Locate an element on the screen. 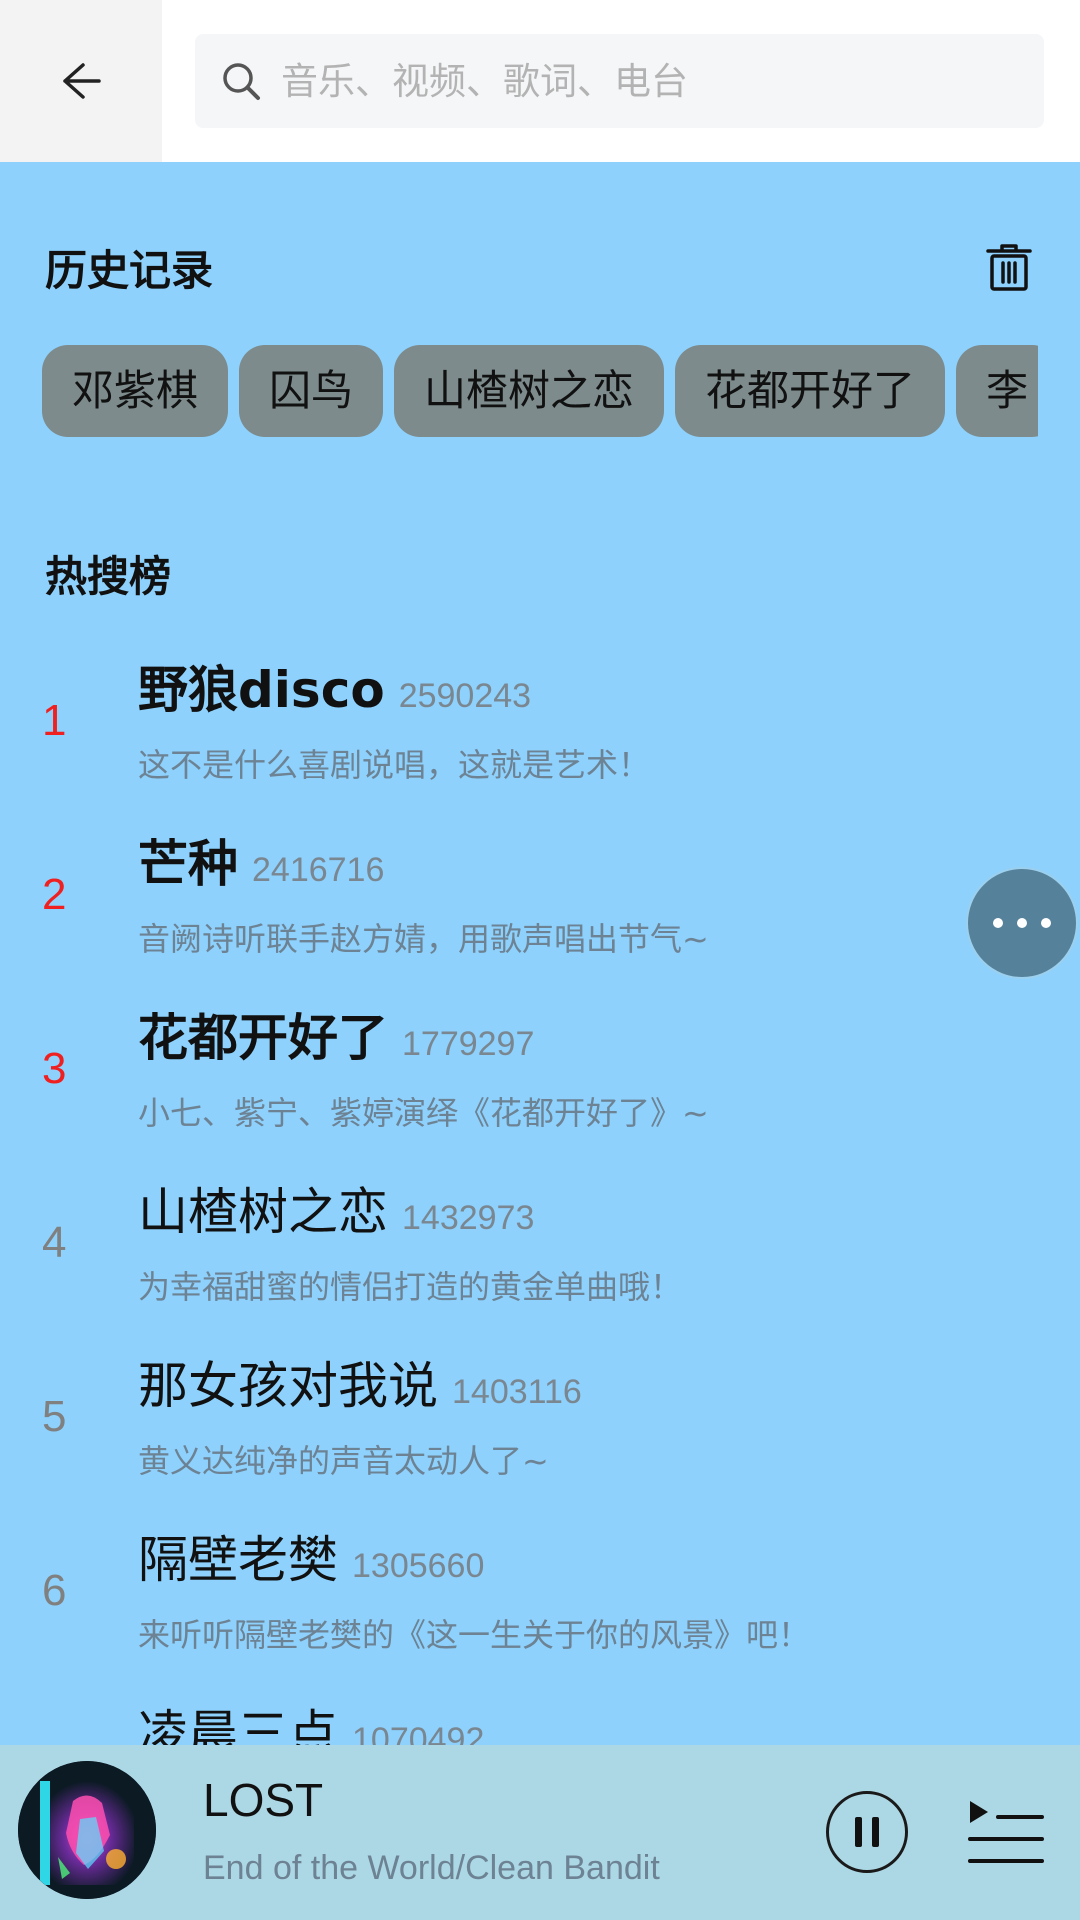  hot-count: 1070492 is located at coordinates (418, 1733).